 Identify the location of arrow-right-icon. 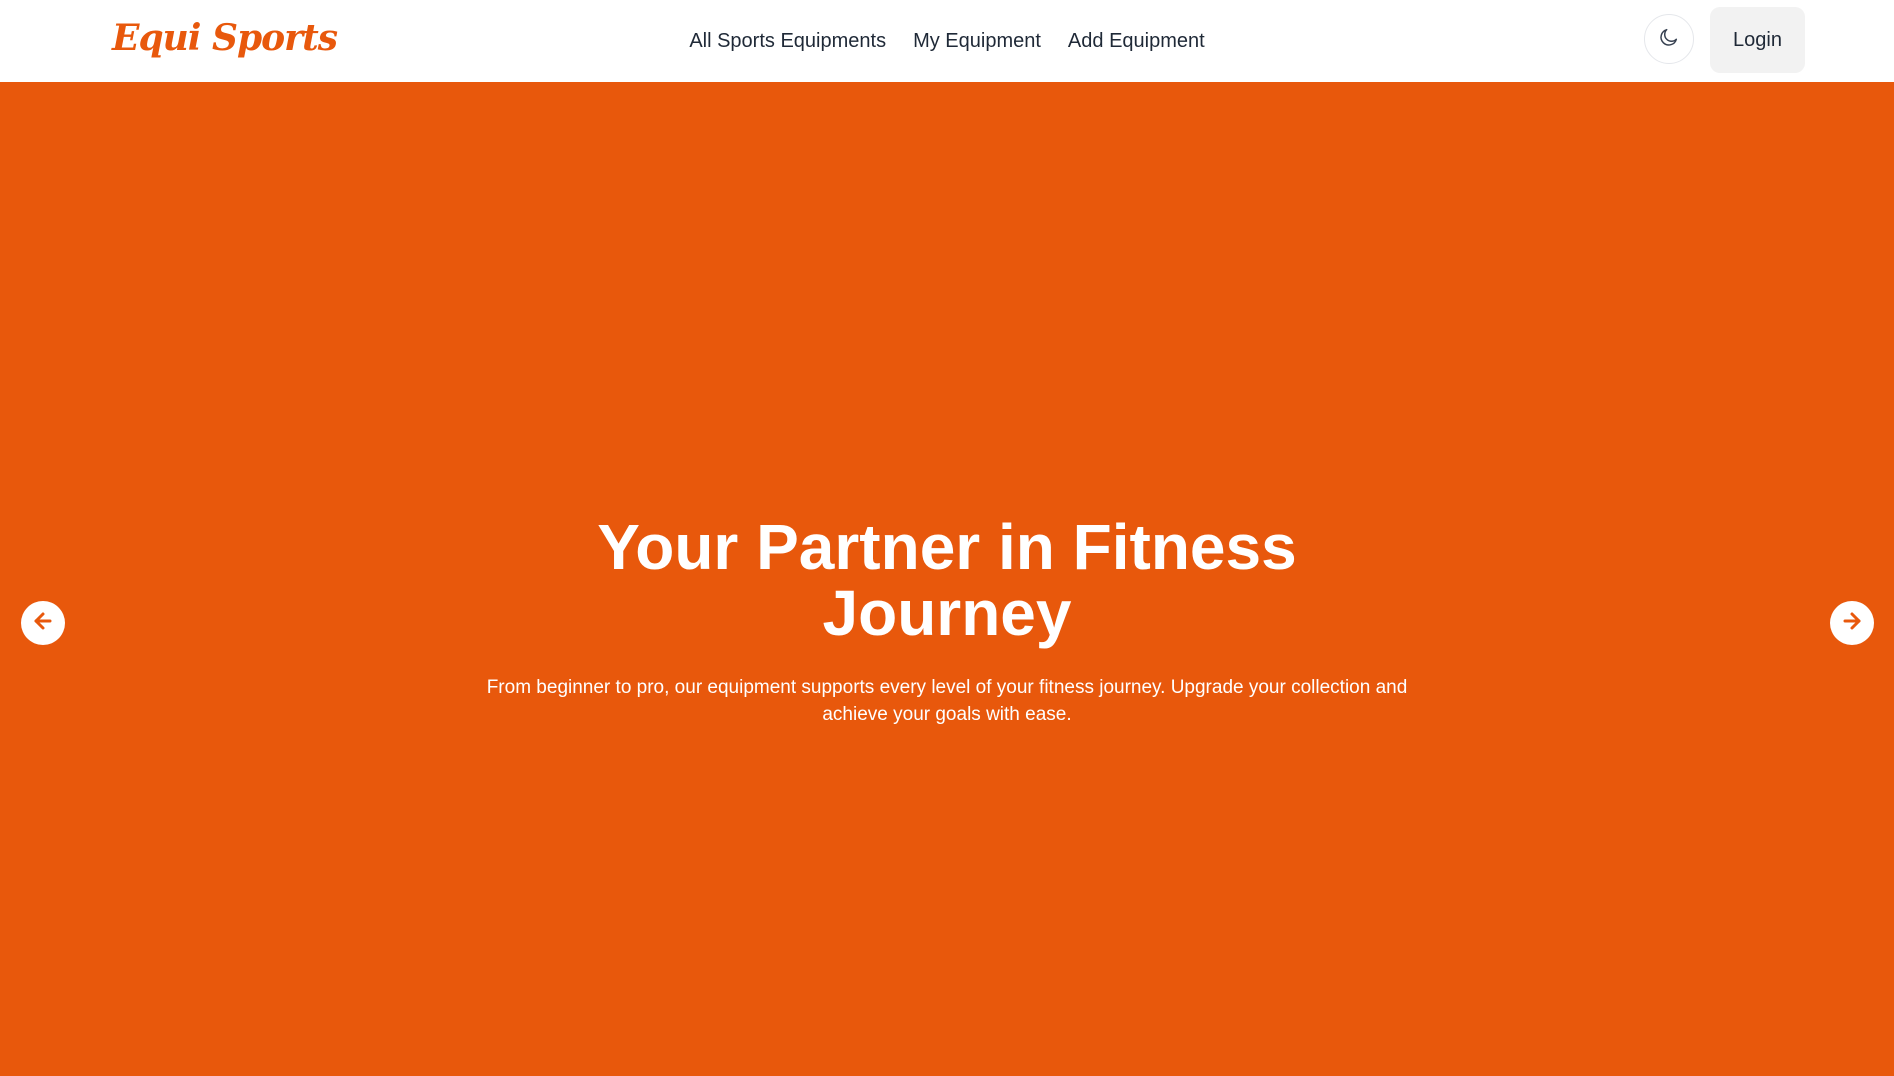
(1852, 623).